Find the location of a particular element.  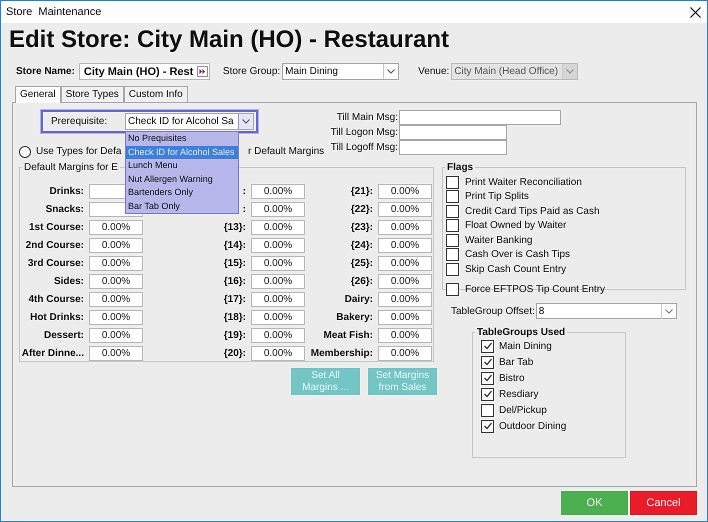

margin-label: Drinks: is located at coordinates (67, 191).